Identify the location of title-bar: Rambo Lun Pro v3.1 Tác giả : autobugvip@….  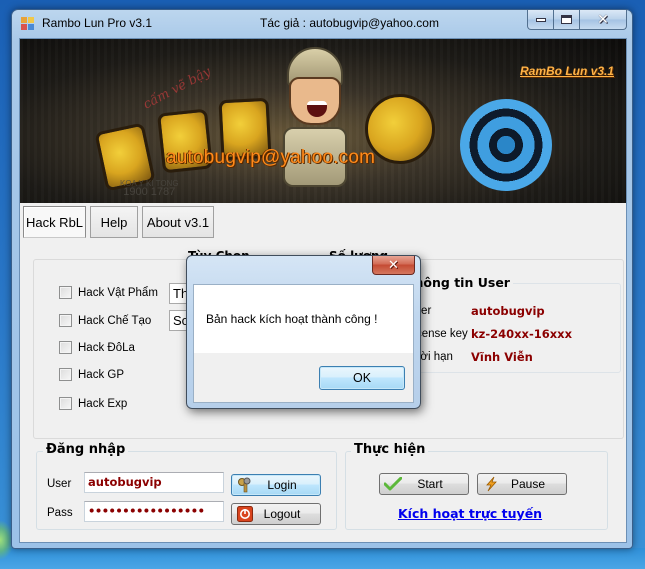
(322, 23).